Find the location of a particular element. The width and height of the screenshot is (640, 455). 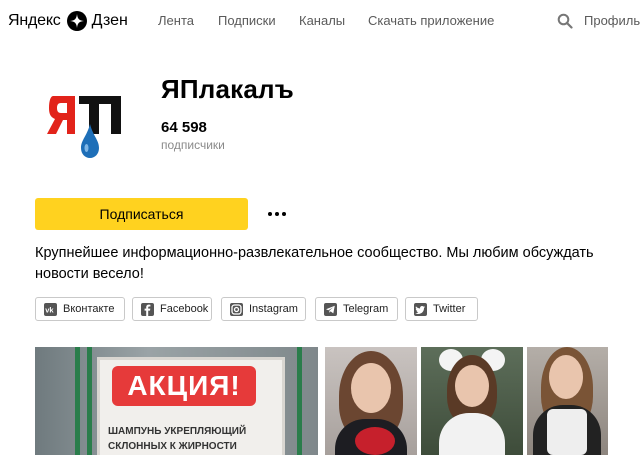

promo-caption-line: ШАМПУНЬ УКРЕПЛЯЮЩИЙ is located at coordinates (177, 431).